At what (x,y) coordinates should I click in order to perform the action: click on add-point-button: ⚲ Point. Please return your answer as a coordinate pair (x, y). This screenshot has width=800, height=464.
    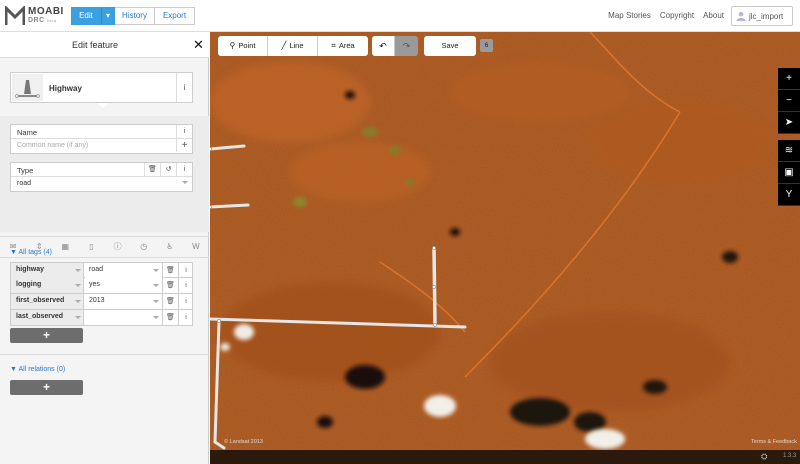
    Looking at the image, I should click on (243, 46).